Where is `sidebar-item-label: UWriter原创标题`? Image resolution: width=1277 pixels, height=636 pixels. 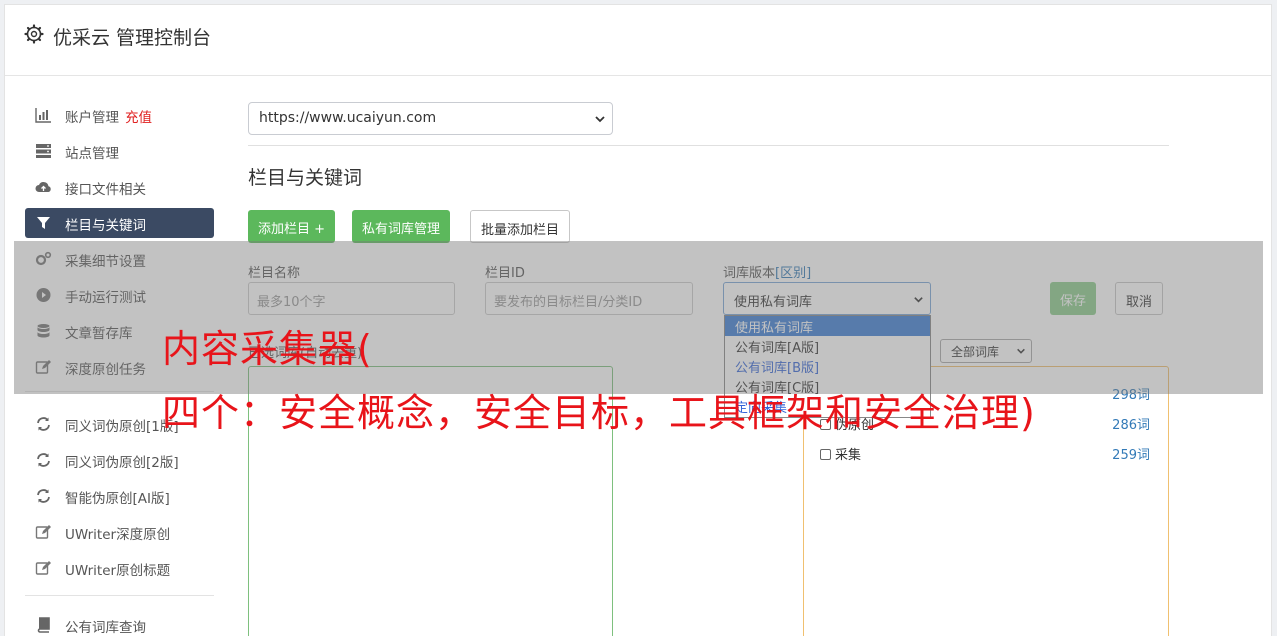
sidebar-item-label: UWriter原创标题 is located at coordinates (118, 571).